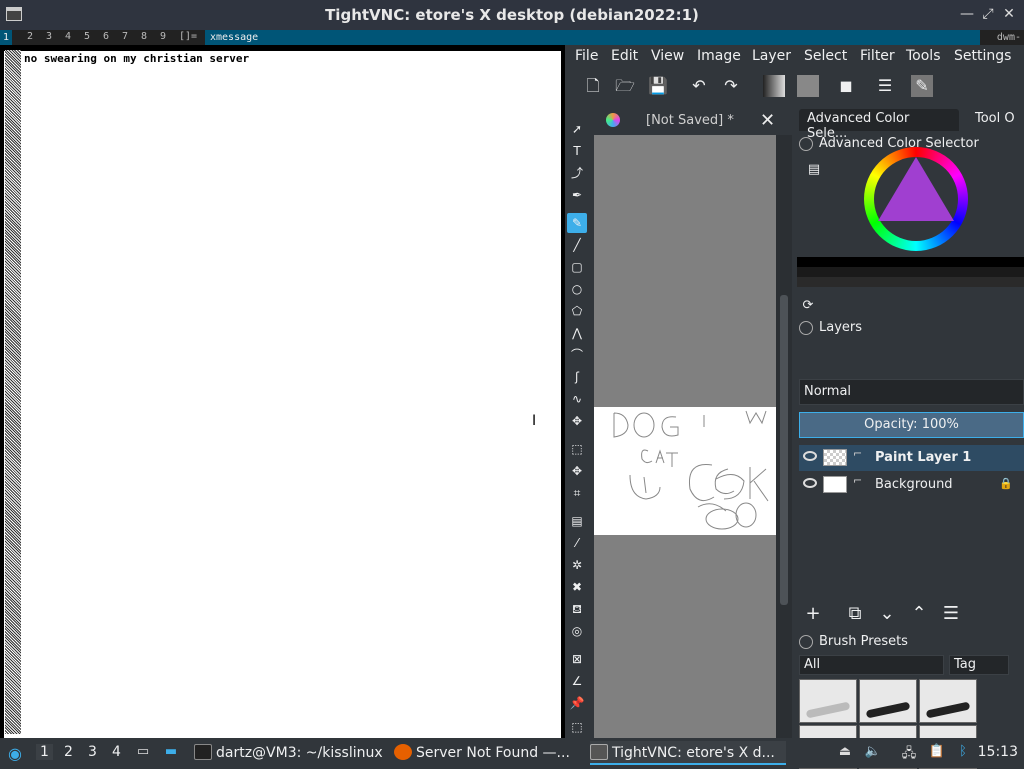 The image size is (1024, 769). Describe the element at coordinates (873, 752) in the screenshot. I see `volume-icon: 🔈` at that location.